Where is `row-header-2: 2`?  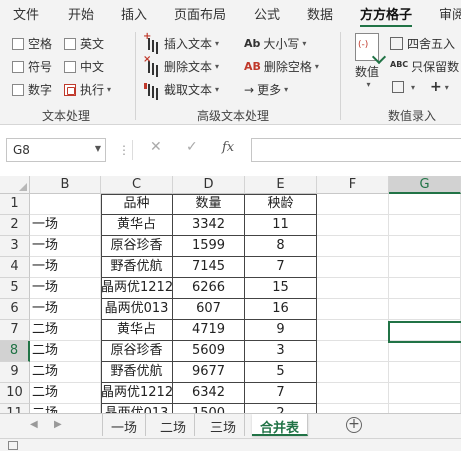
row-header-2: 2 is located at coordinates (15, 225).